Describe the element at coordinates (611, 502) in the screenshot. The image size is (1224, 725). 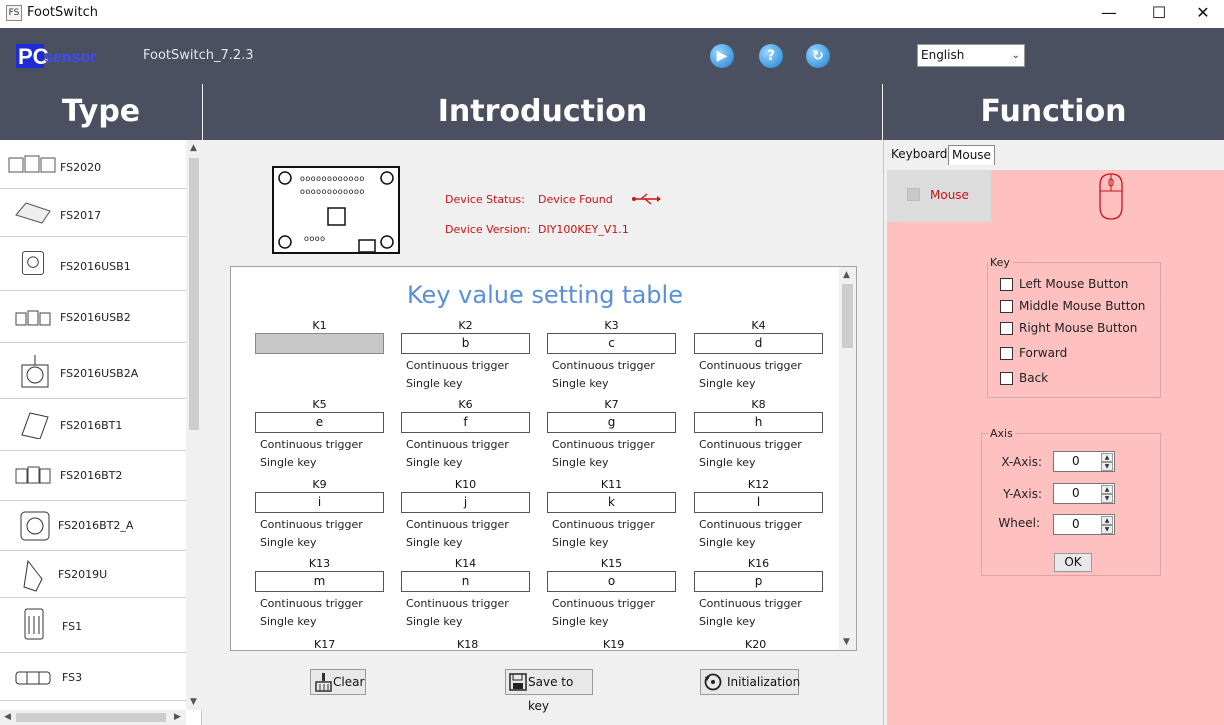
I see `key-value-input: k` at that location.